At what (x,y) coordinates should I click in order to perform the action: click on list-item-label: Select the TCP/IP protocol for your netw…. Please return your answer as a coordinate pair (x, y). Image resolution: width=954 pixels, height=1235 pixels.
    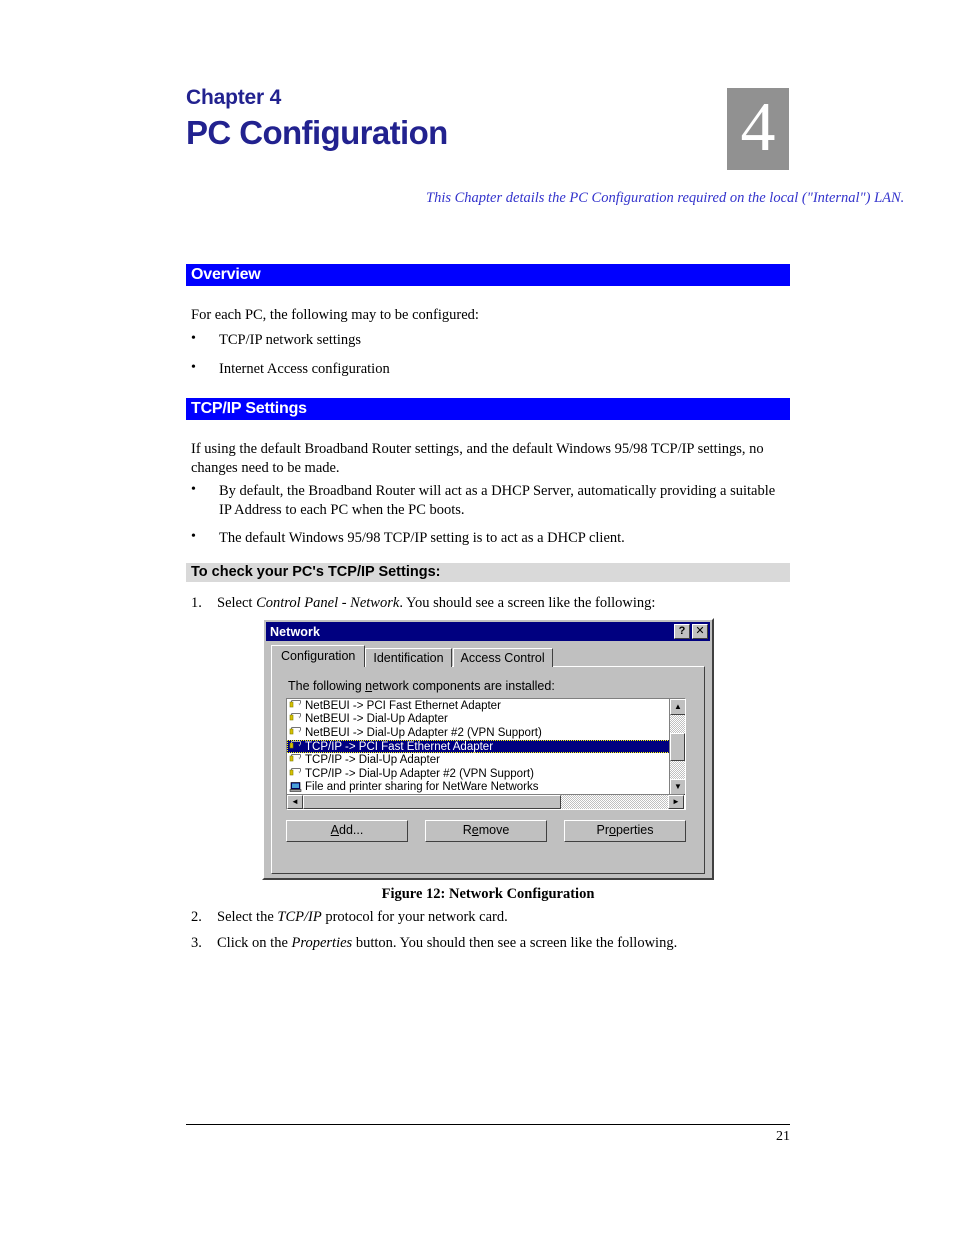
    Looking at the image, I should click on (362, 917).